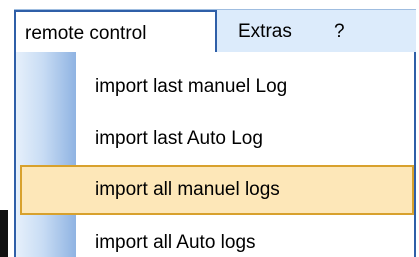  What do you see at coordinates (115, 31) in the screenshot?
I see `menu-remote-control: remote control` at bounding box center [115, 31].